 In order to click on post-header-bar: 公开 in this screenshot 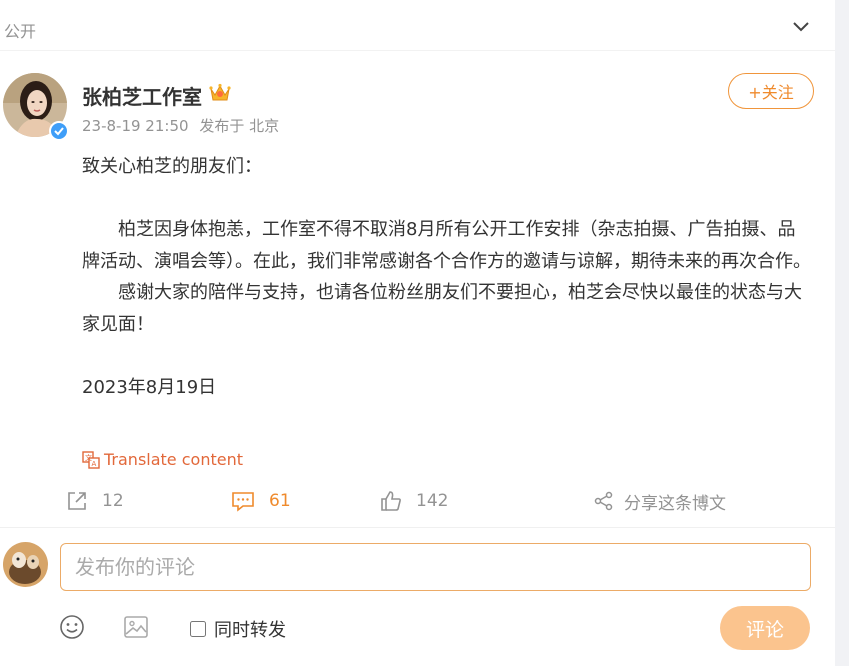, I will do `click(417, 25)`.